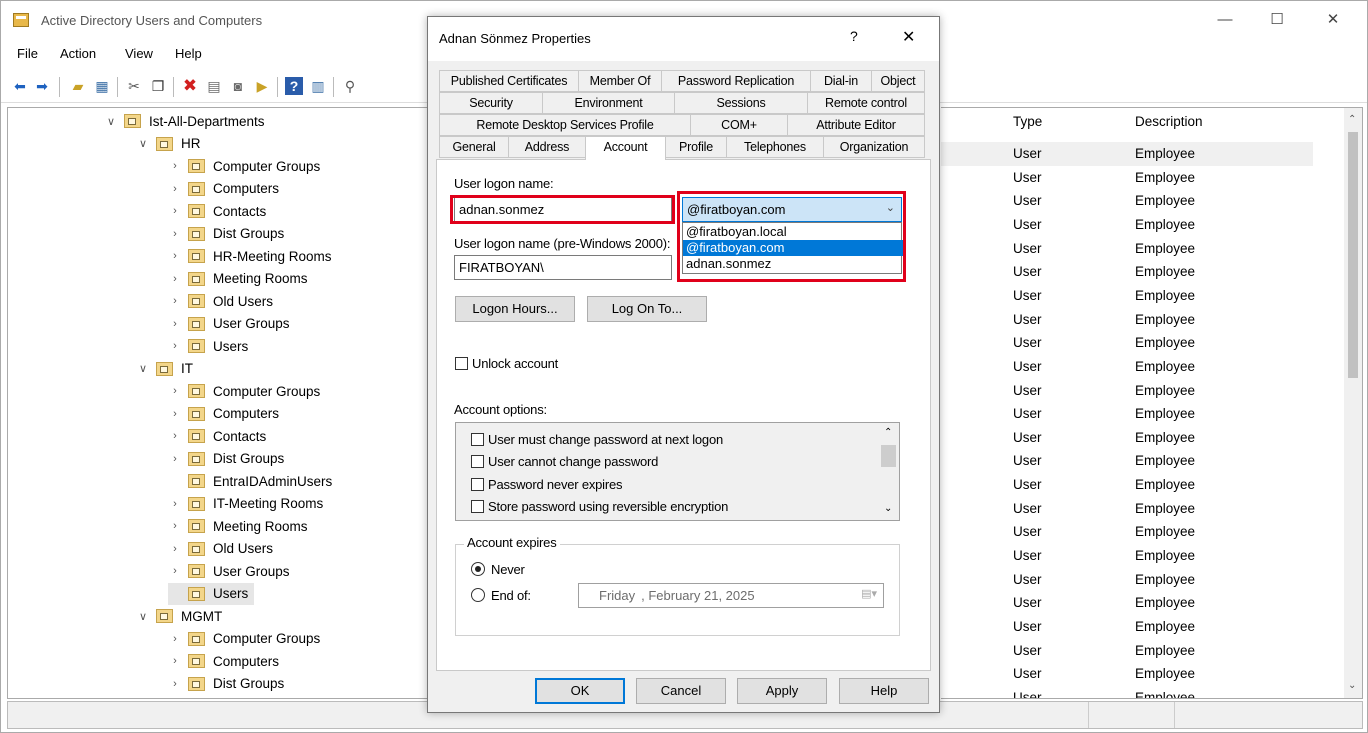 Image resolution: width=1368 pixels, height=733 pixels. What do you see at coordinates (854, 36) in the screenshot?
I see `dialog-help-button: ?` at bounding box center [854, 36].